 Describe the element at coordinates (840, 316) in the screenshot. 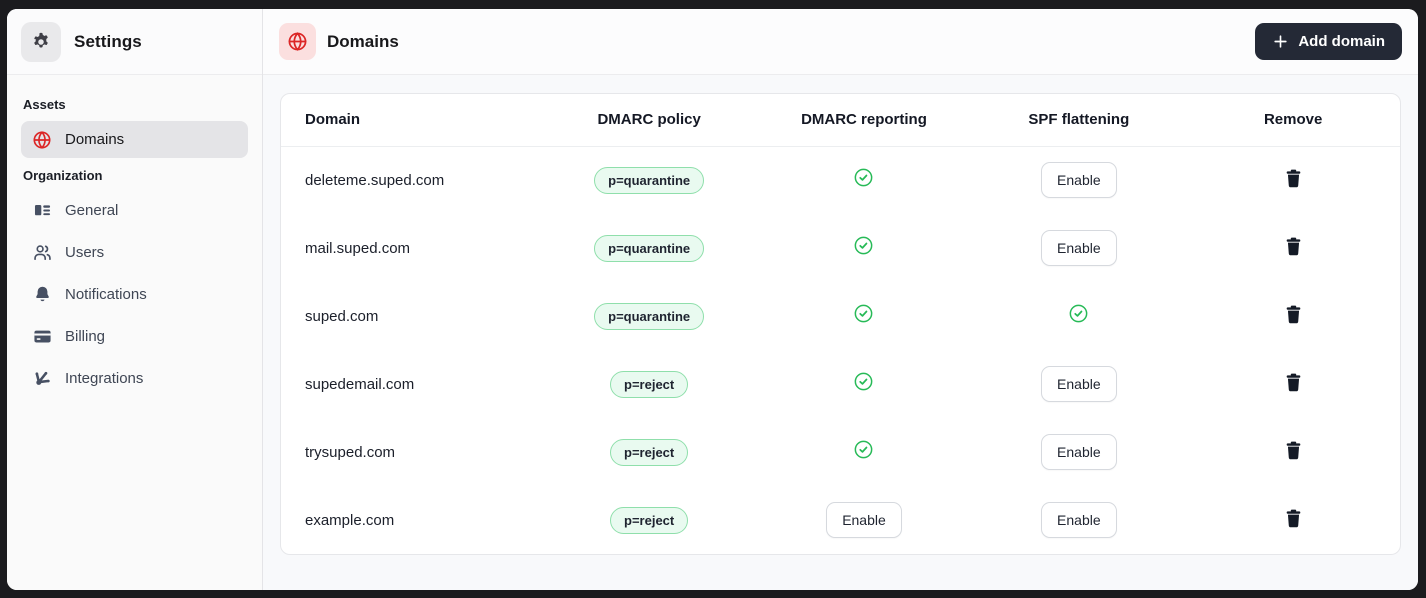

I see `table-row: suped.com p=quarantine` at that location.